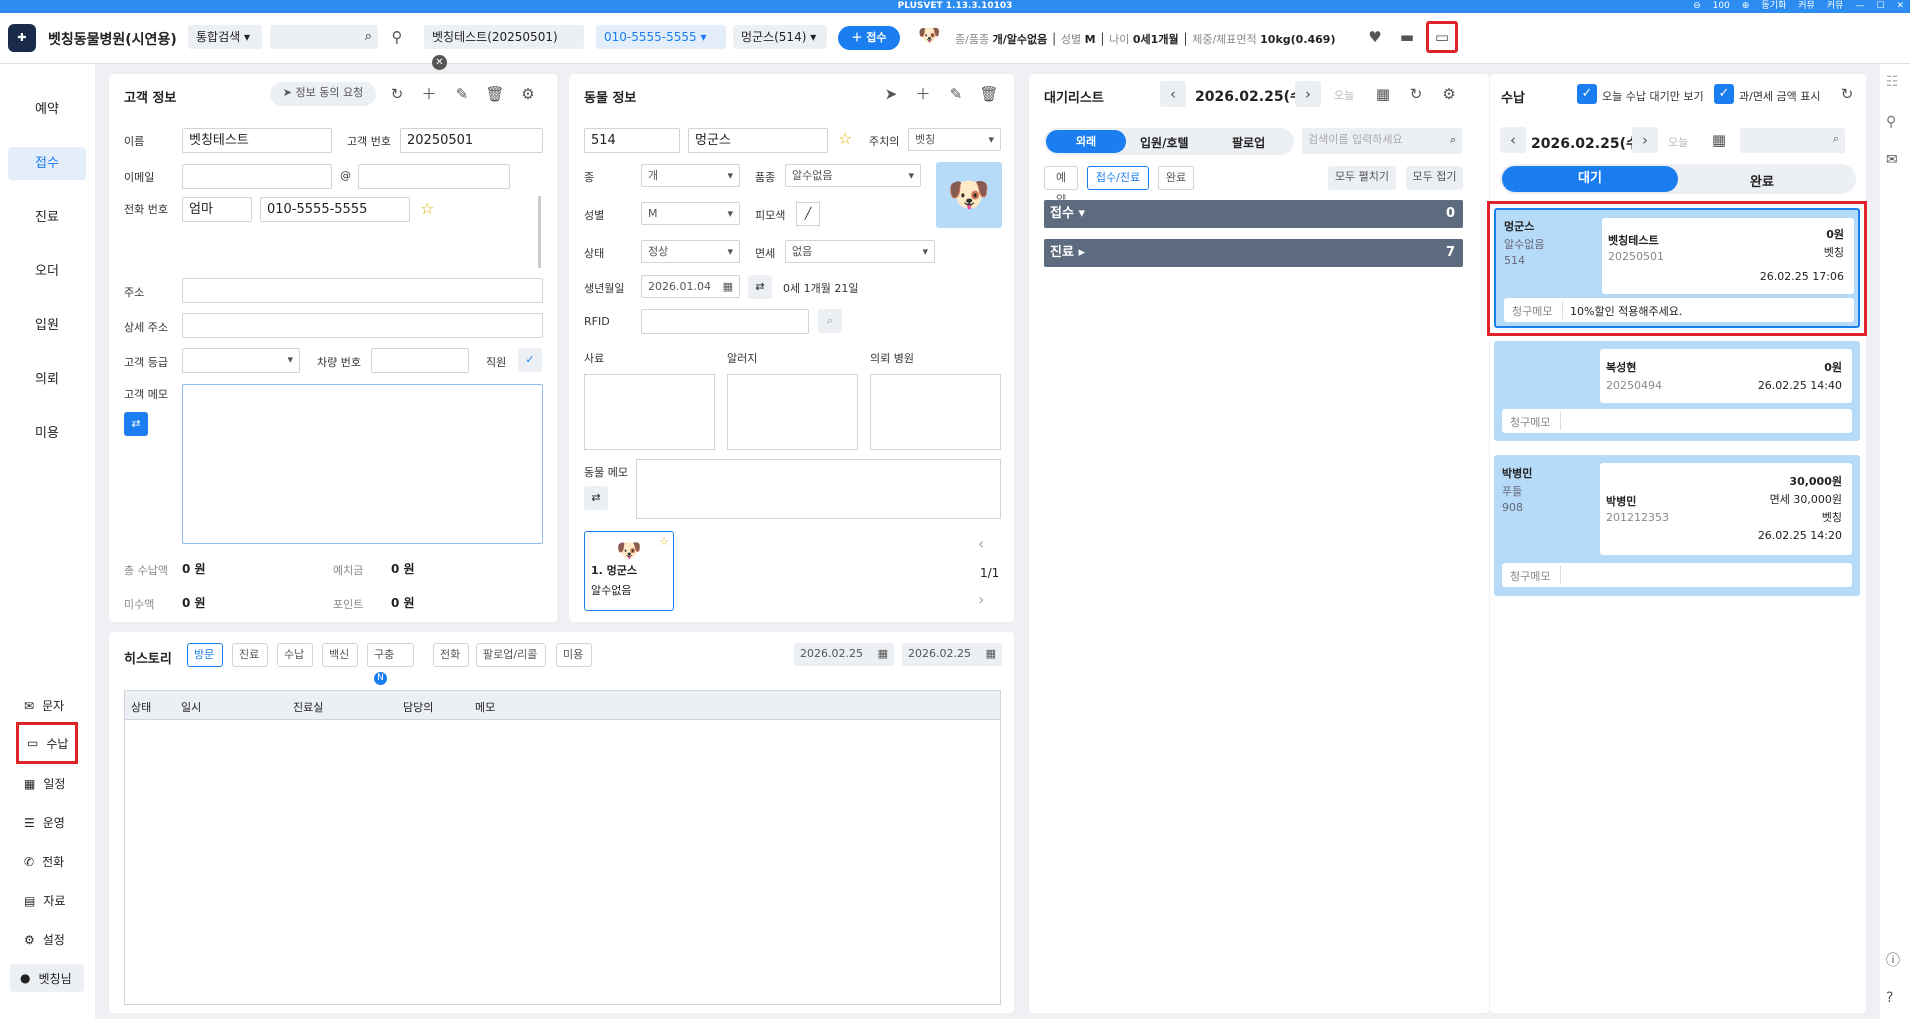 This screenshot has width=1910, height=1019. I want to click on exempt-select: 없음 ▾, so click(860, 251).